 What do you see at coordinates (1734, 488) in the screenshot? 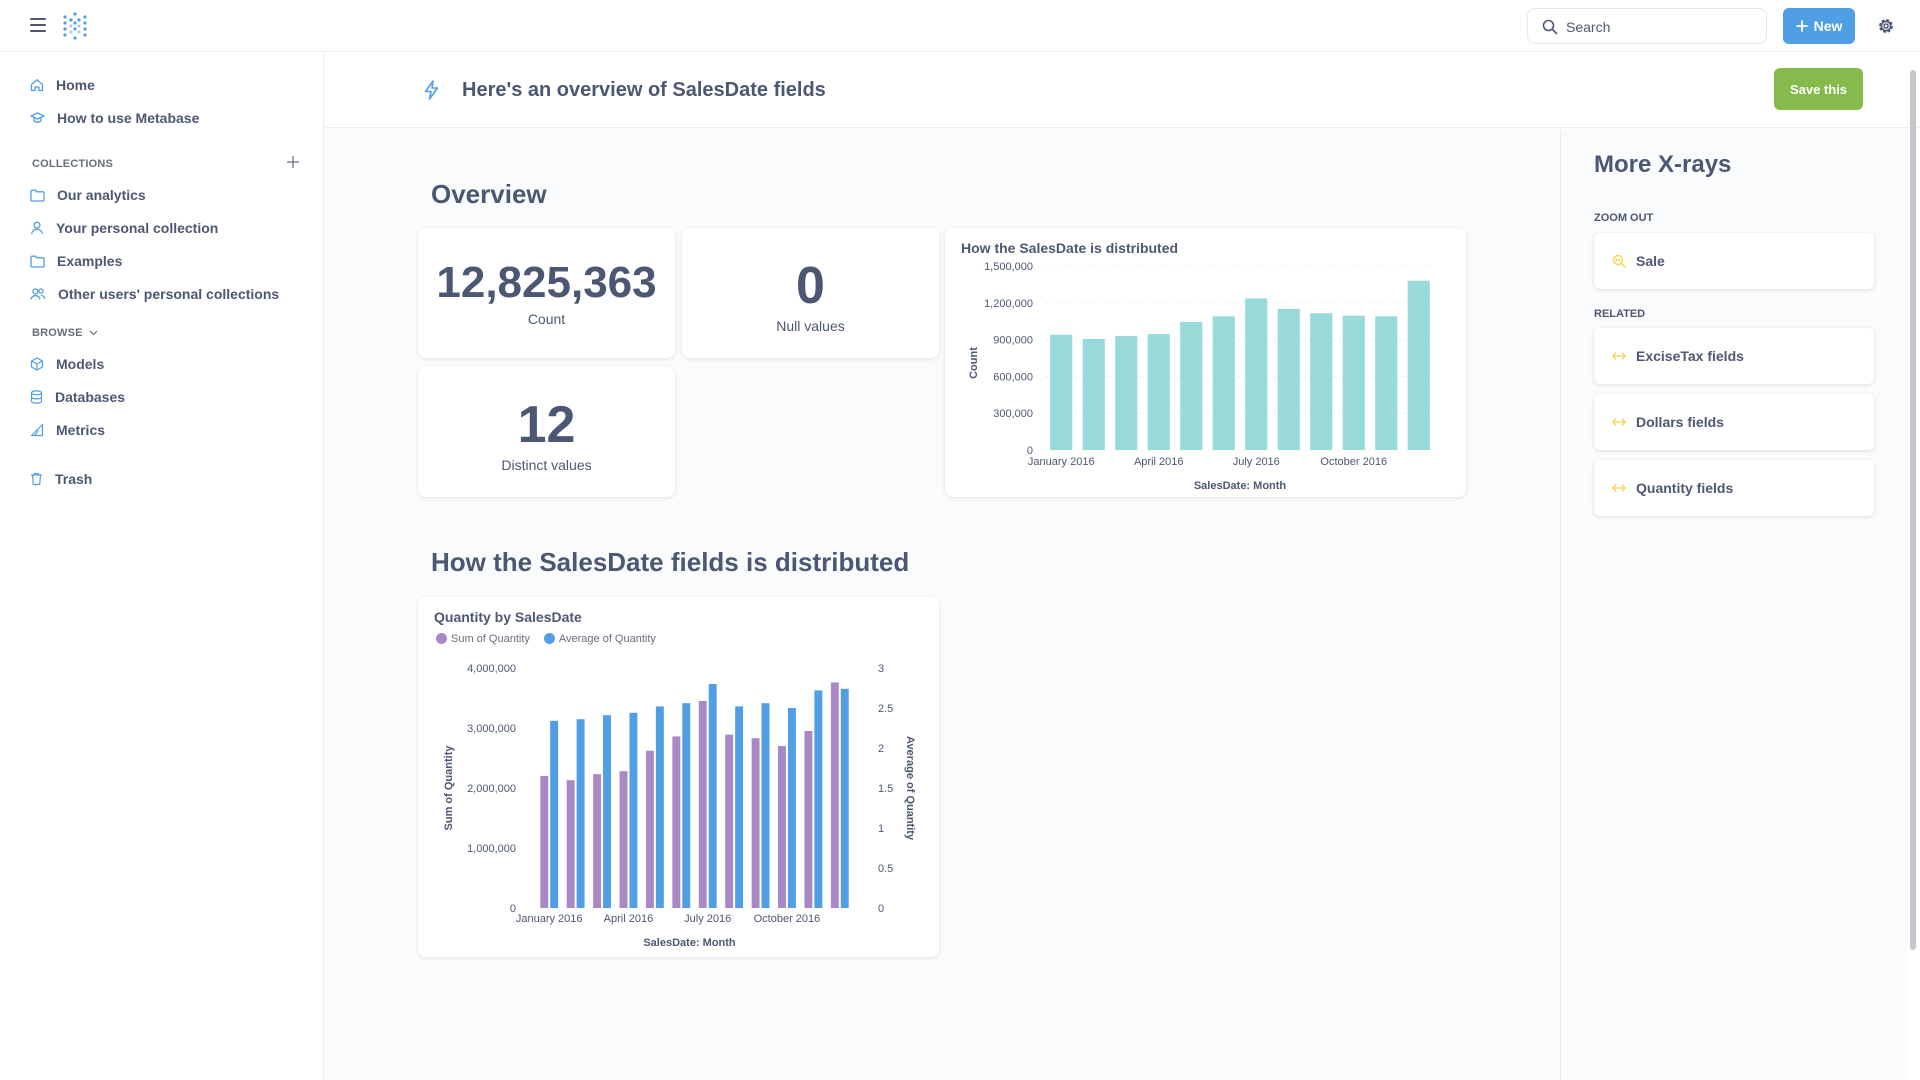
I see `xray-link-quantity: Quantity fields` at bounding box center [1734, 488].